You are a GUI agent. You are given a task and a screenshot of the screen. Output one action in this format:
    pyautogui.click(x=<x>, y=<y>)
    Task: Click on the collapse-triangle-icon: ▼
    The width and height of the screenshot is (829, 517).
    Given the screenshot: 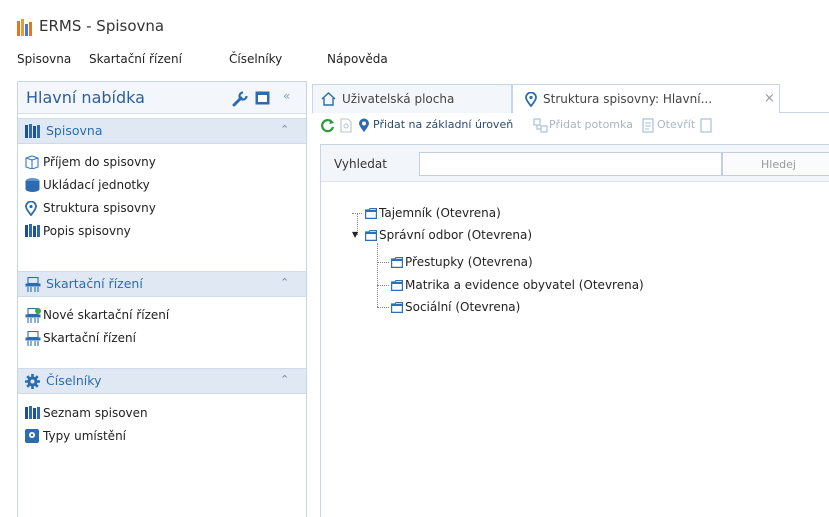 What is the action you would take?
    pyautogui.click(x=355, y=234)
    